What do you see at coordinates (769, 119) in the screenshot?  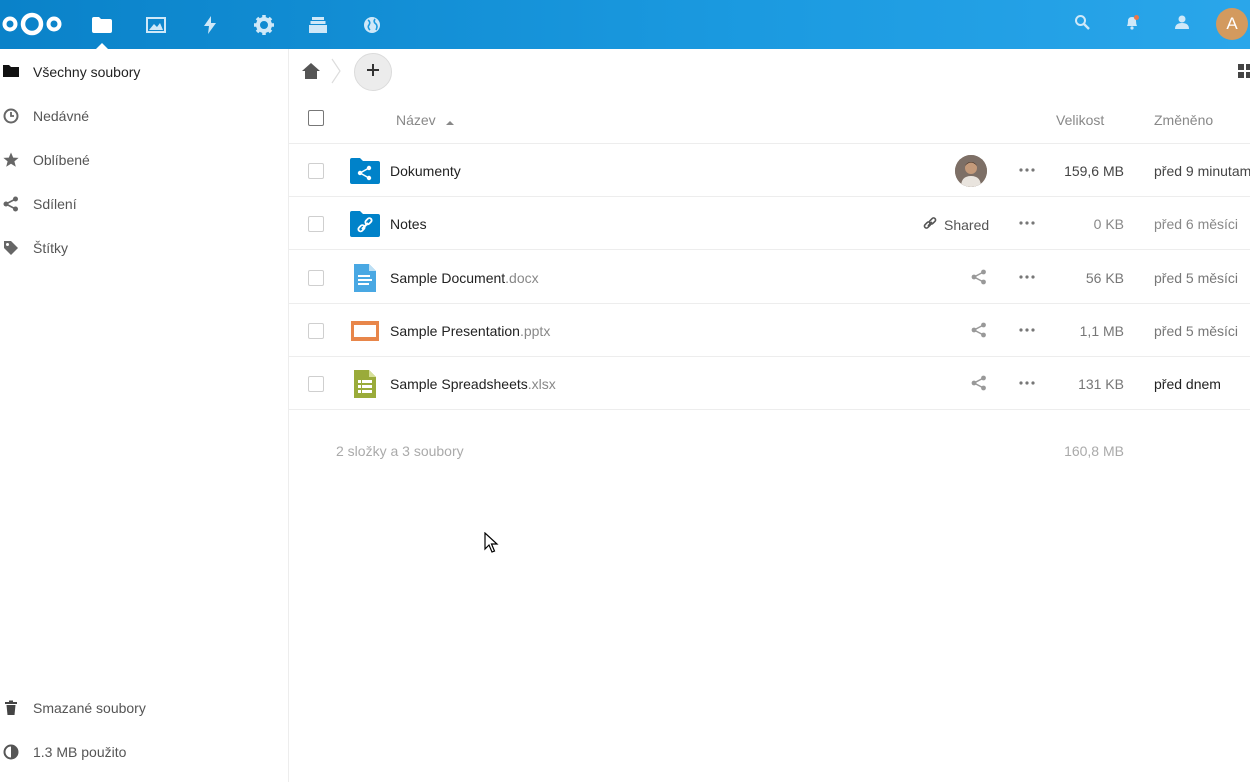 I see `table-header: Název Velikost Změněno` at bounding box center [769, 119].